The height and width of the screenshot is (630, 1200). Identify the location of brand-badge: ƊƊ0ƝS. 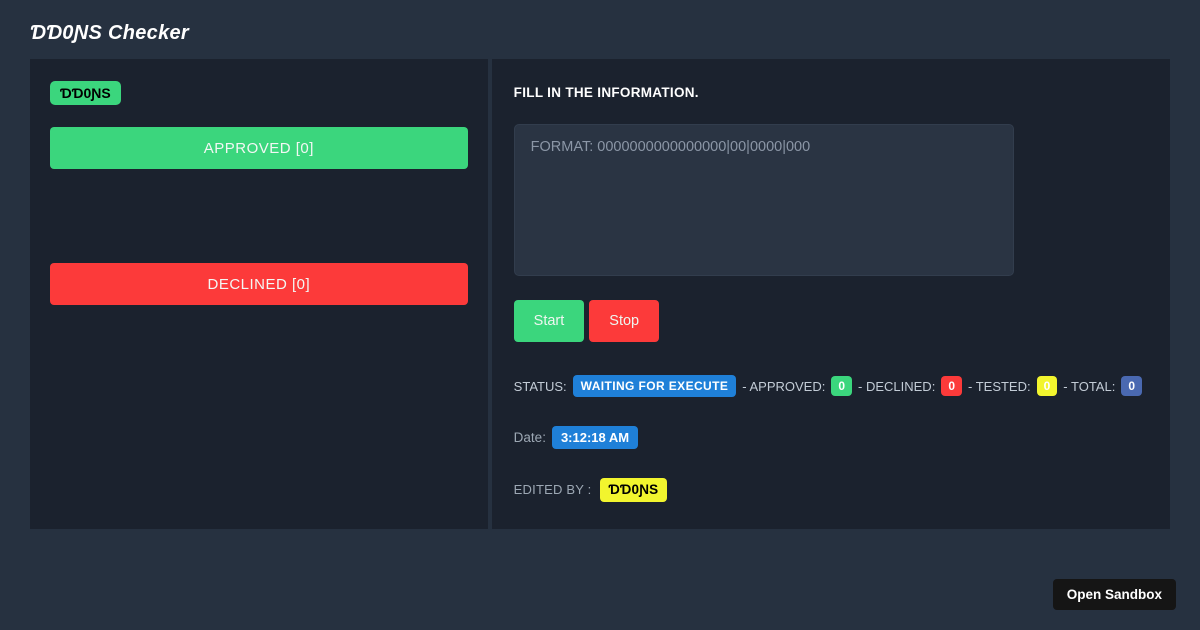
(85, 93).